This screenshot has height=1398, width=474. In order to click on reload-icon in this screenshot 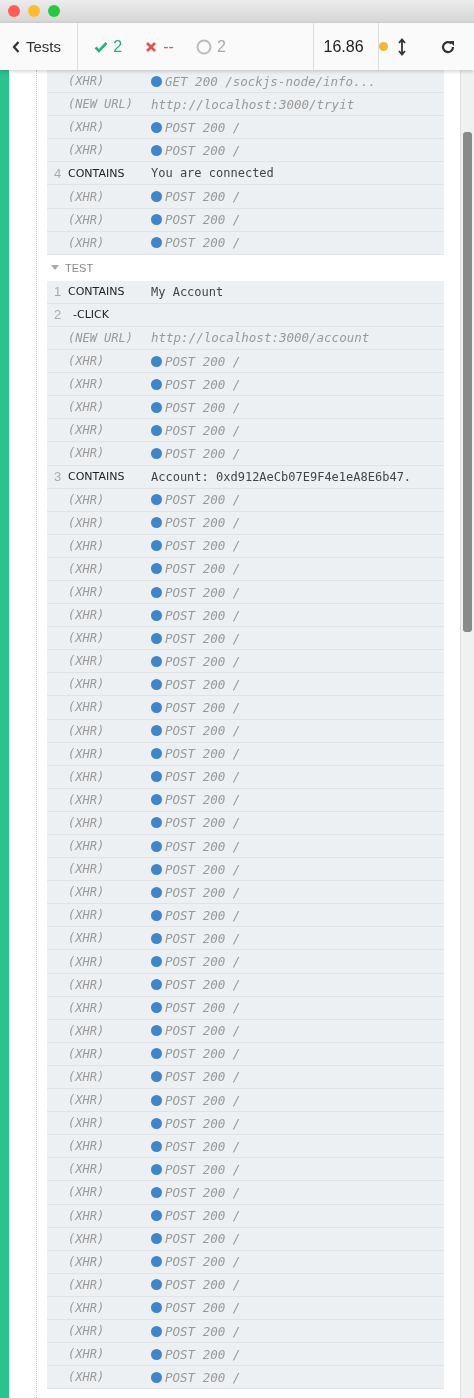, I will do `click(448, 46)`.